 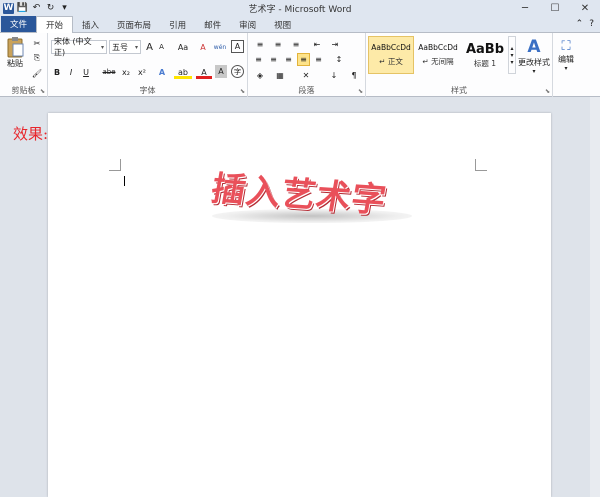 What do you see at coordinates (147, 90) in the screenshot?
I see `font-group-label: 字体` at bounding box center [147, 90].